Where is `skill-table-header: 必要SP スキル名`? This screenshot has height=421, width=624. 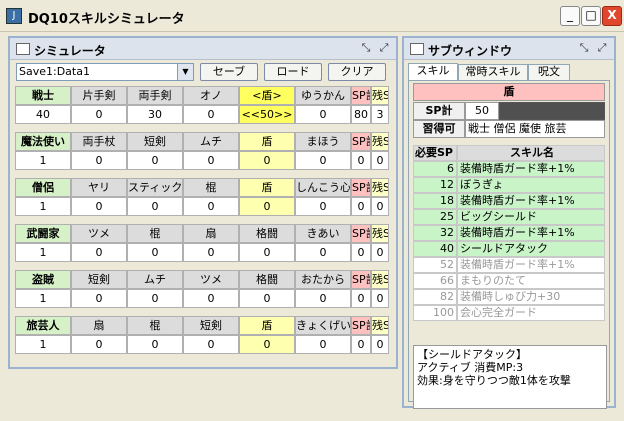
skill-table-header: 必要SP スキル名 is located at coordinates (509, 153).